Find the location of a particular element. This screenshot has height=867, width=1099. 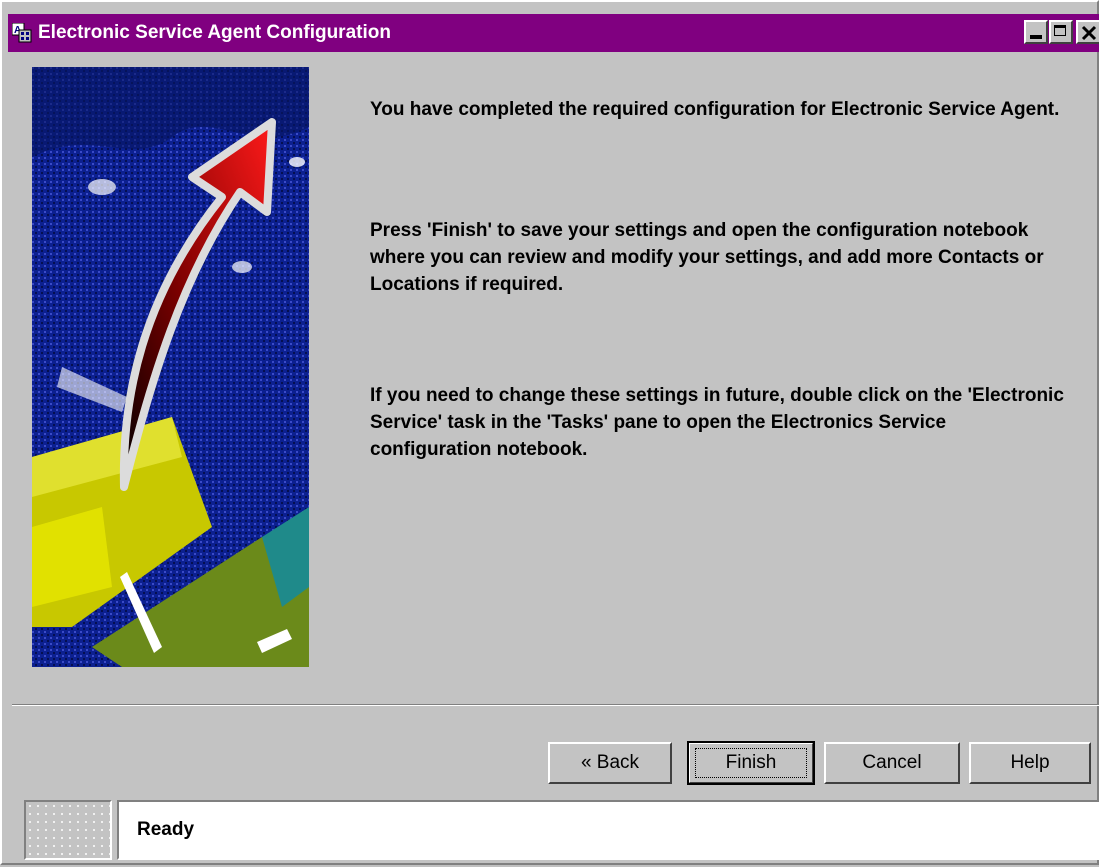

finish-button: Finish is located at coordinates (751, 763).